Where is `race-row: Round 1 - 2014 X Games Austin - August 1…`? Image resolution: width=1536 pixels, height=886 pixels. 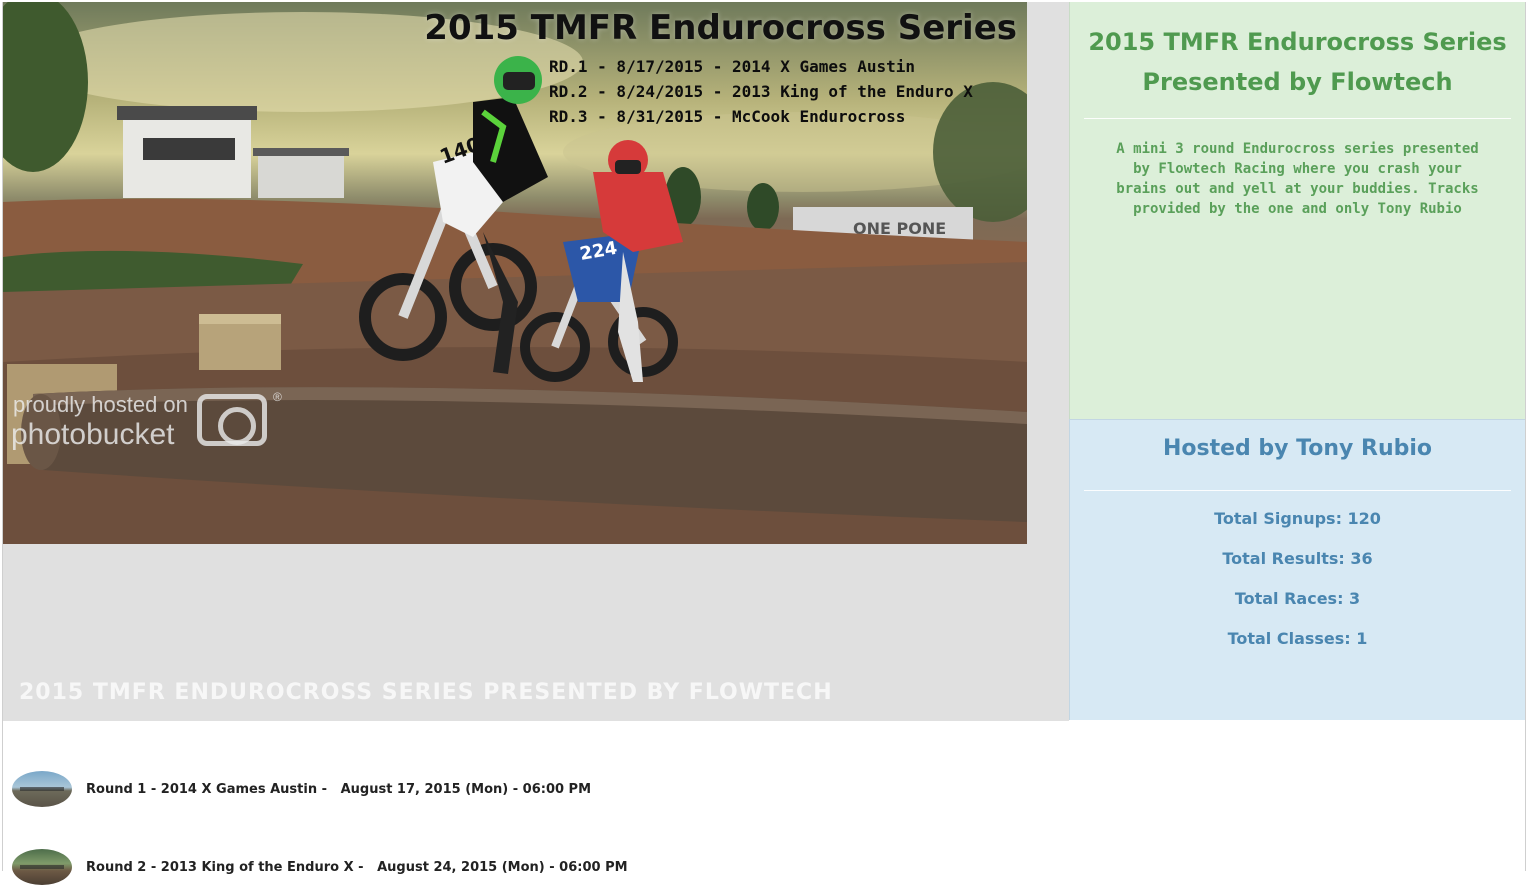 race-row: Round 1 - 2014 X Games Austin - August 1… is located at coordinates (762, 789).